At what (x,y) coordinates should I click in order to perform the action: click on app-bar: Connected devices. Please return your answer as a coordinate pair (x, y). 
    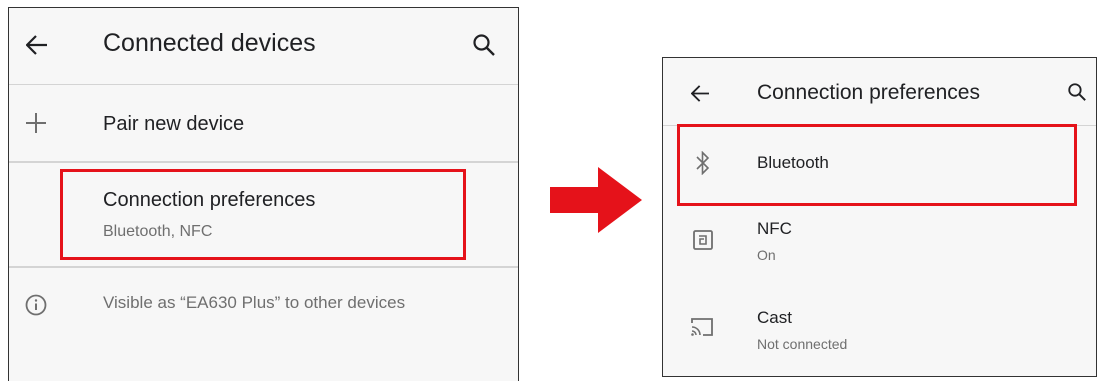
    Looking at the image, I should click on (263, 46).